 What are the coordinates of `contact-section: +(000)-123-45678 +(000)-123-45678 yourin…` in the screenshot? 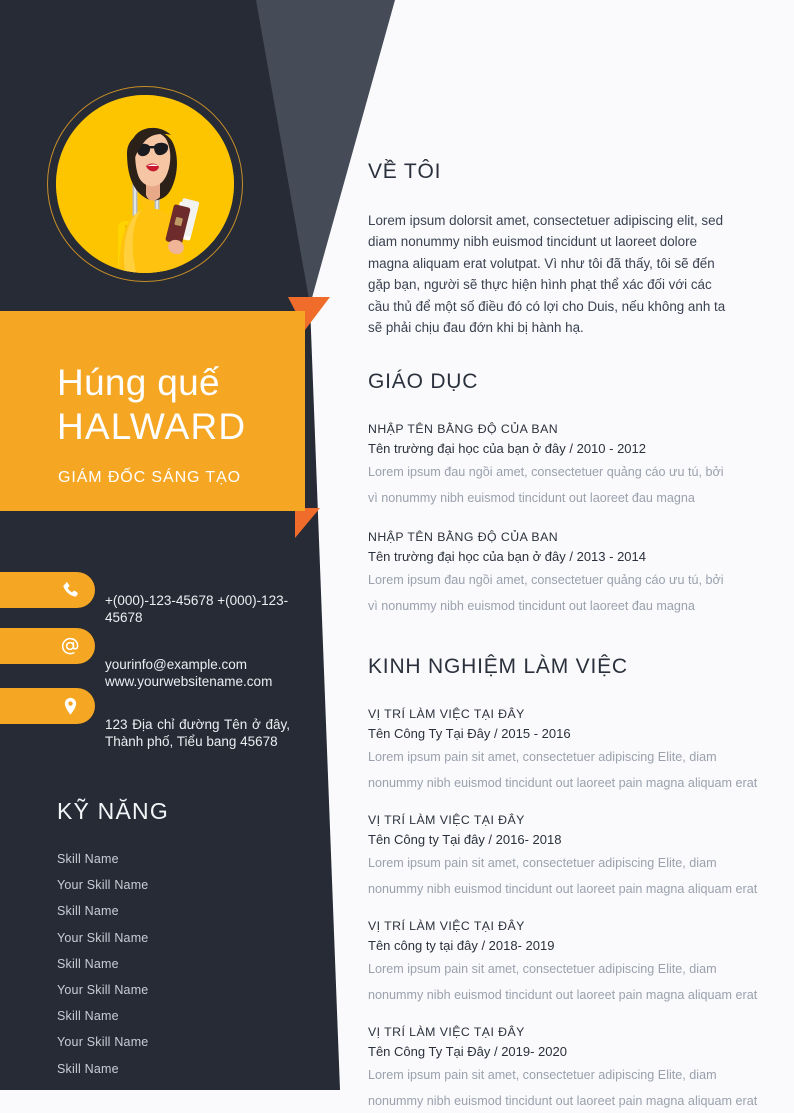 It's located at (170, 660).